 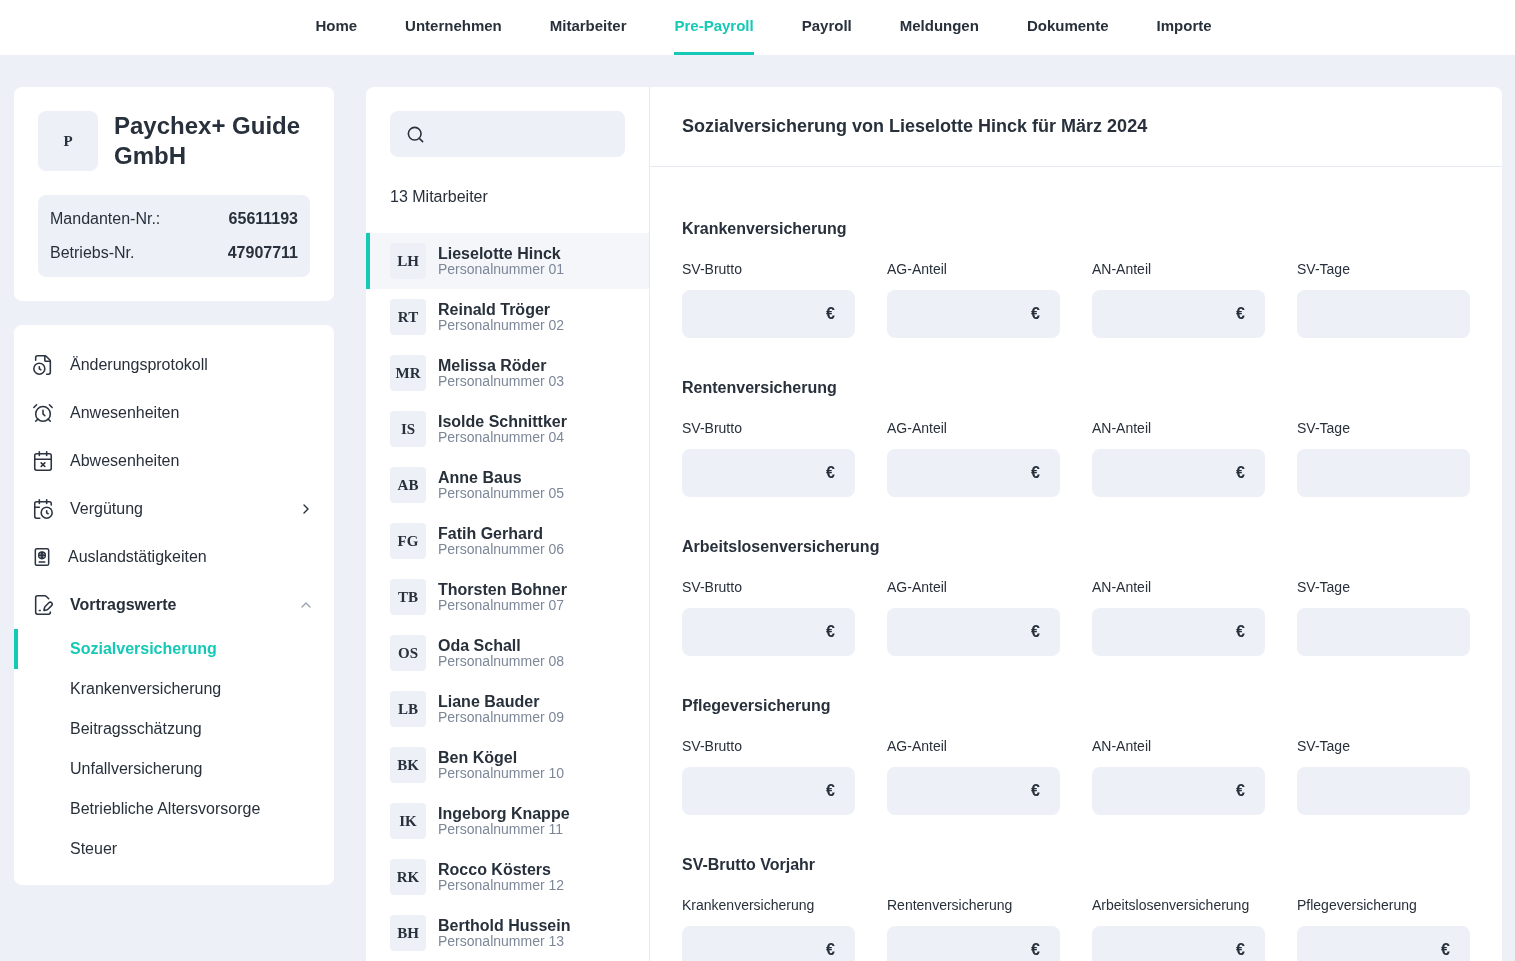 I want to click on nav-tab: Home, so click(x=336, y=27).